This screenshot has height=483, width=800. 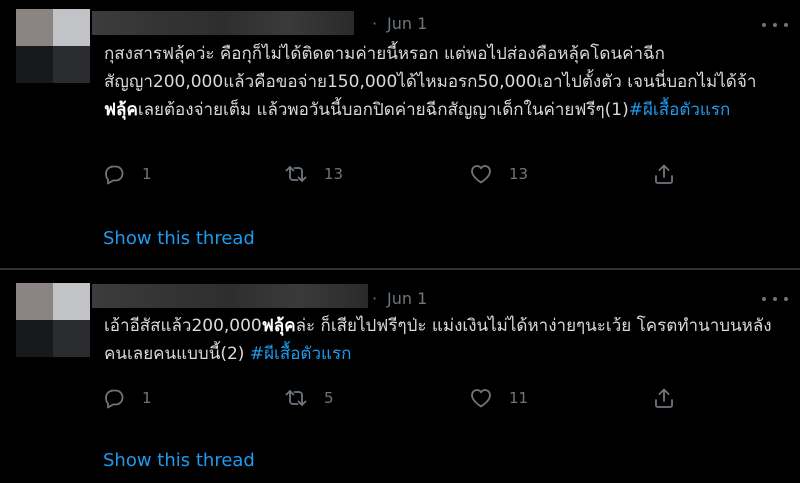 I want to click on tweet-actions: 1 13 13, so click(x=400, y=176).